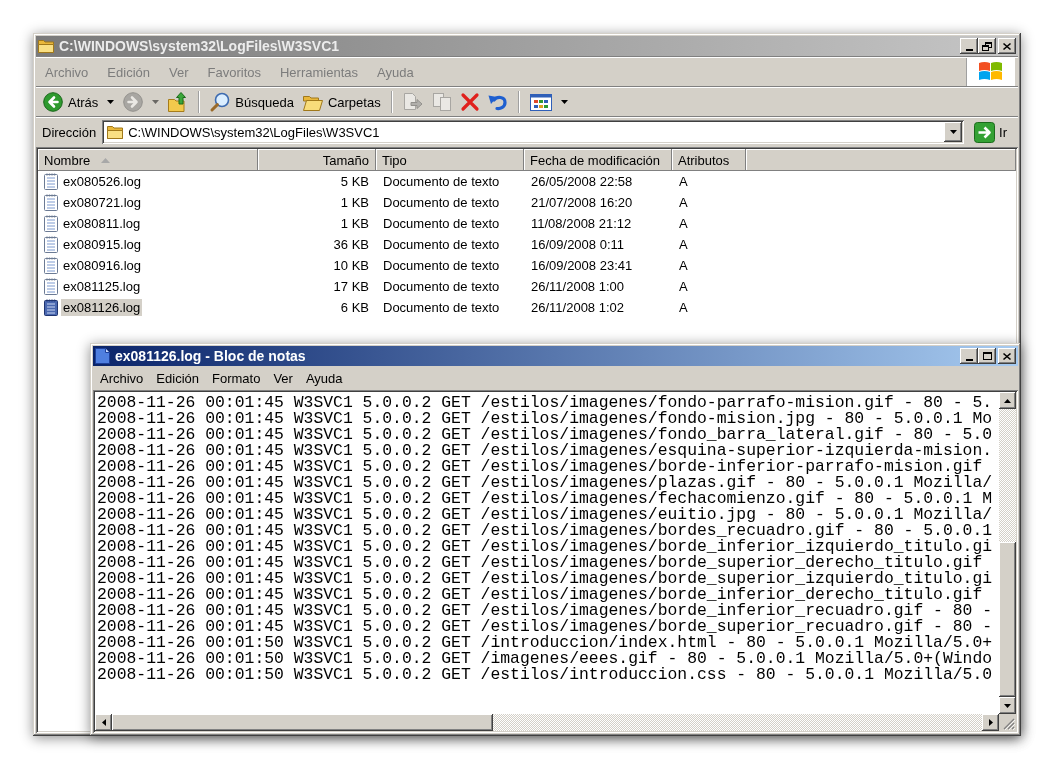 This screenshot has height=770, width=1054. I want to click on document-icon, so click(102, 356).